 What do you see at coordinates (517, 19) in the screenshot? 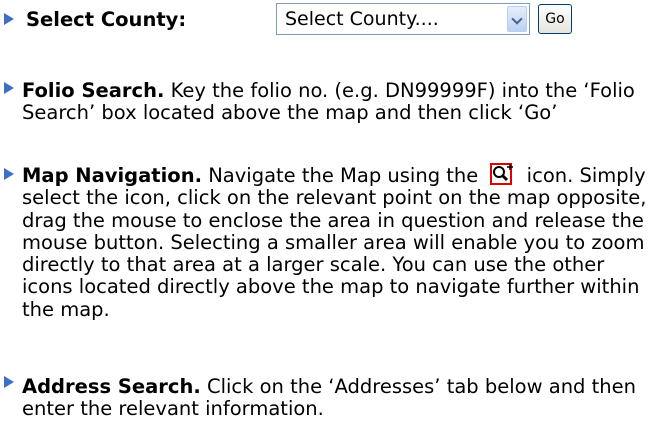
I see `chevron-down-icon` at bounding box center [517, 19].